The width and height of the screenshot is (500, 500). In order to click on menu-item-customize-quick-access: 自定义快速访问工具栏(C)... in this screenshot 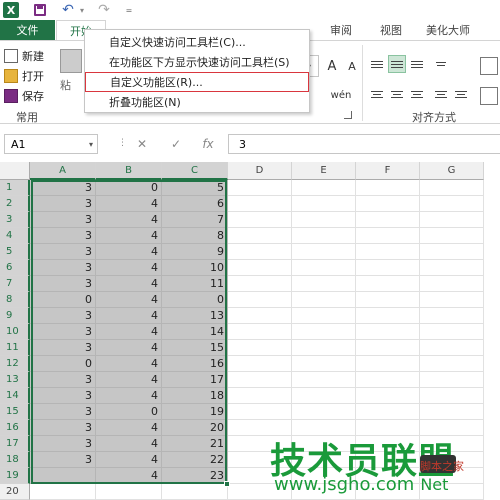, I will do `click(197, 42)`.